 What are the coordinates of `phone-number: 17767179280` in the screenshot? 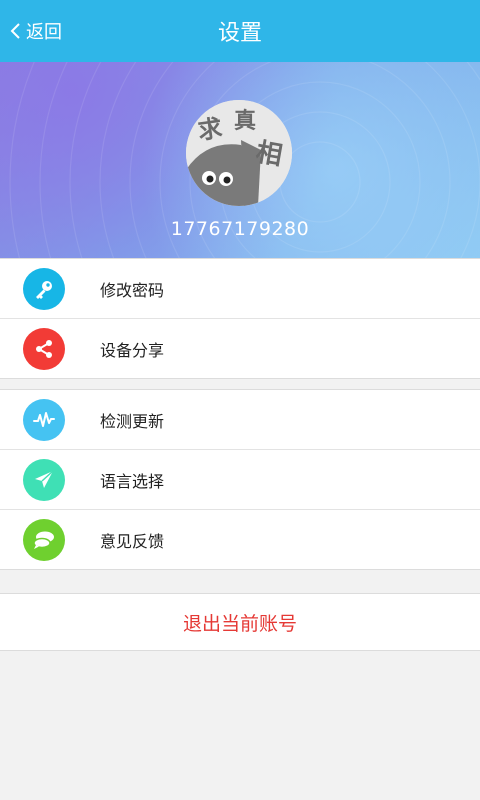 It's located at (240, 229).